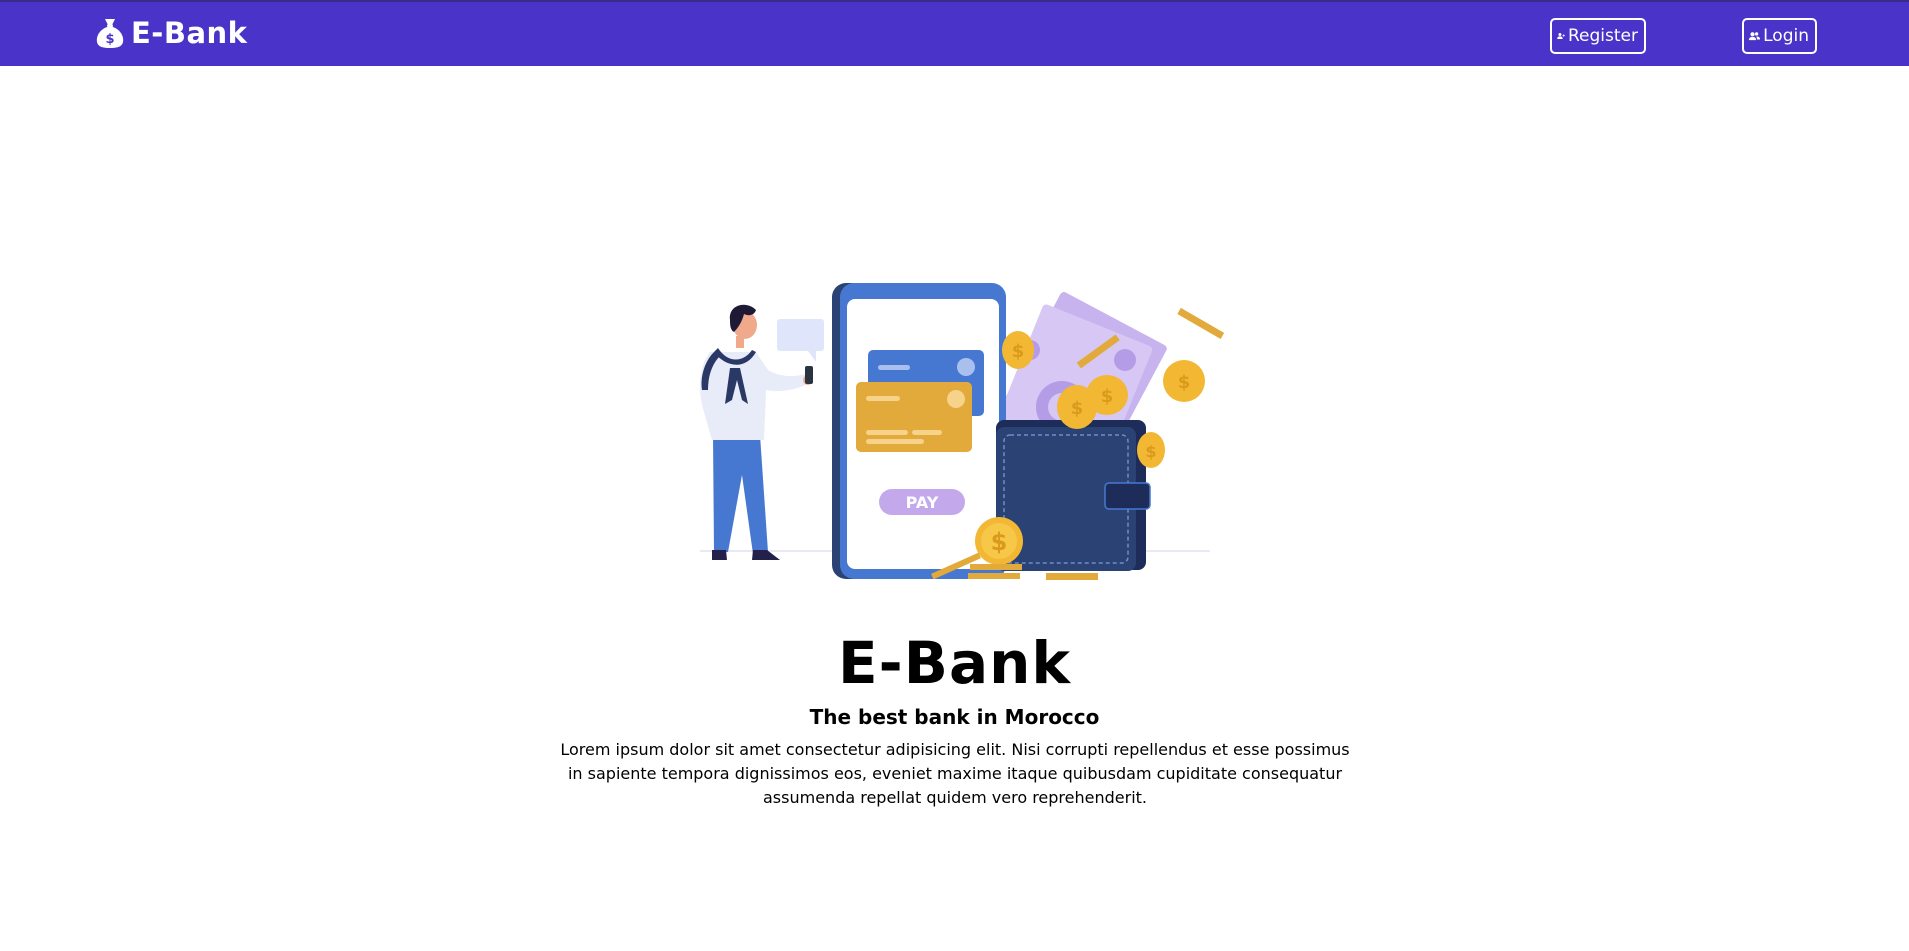 The width and height of the screenshot is (1909, 951). What do you see at coordinates (954, 717) in the screenshot?
I see `hero-subtitle: The best bank in Morocco` at bounding box center [954, 717].